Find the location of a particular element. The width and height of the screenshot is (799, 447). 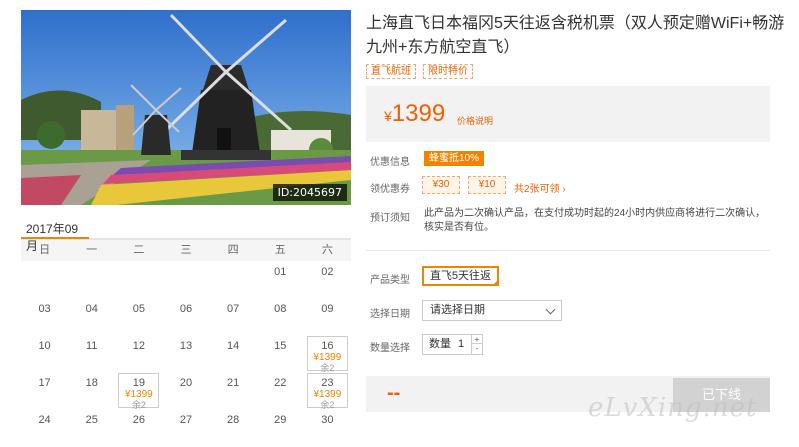

day-number: 23 is located at coordinates (327, 383).